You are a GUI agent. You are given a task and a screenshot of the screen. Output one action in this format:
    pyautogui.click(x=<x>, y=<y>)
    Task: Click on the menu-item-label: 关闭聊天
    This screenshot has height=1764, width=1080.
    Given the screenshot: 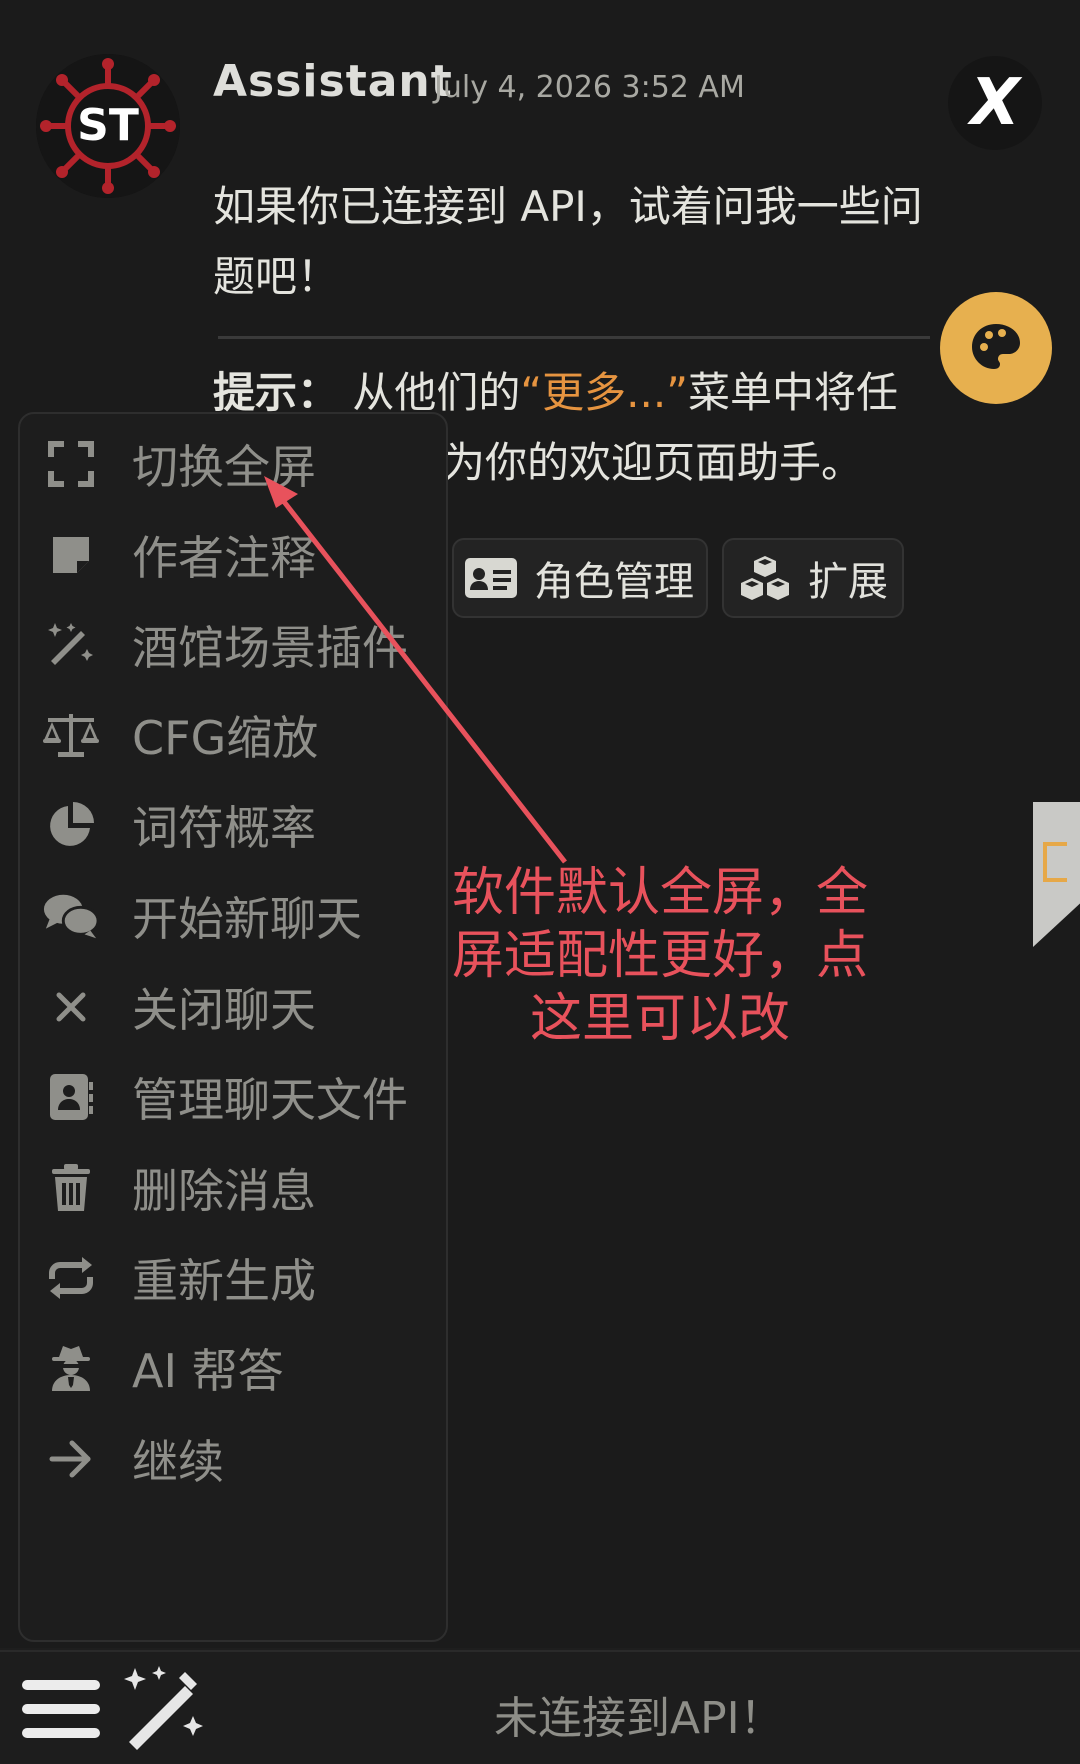 What is the action you would take?
    pyautogui.click(x=224, y=1010)
    